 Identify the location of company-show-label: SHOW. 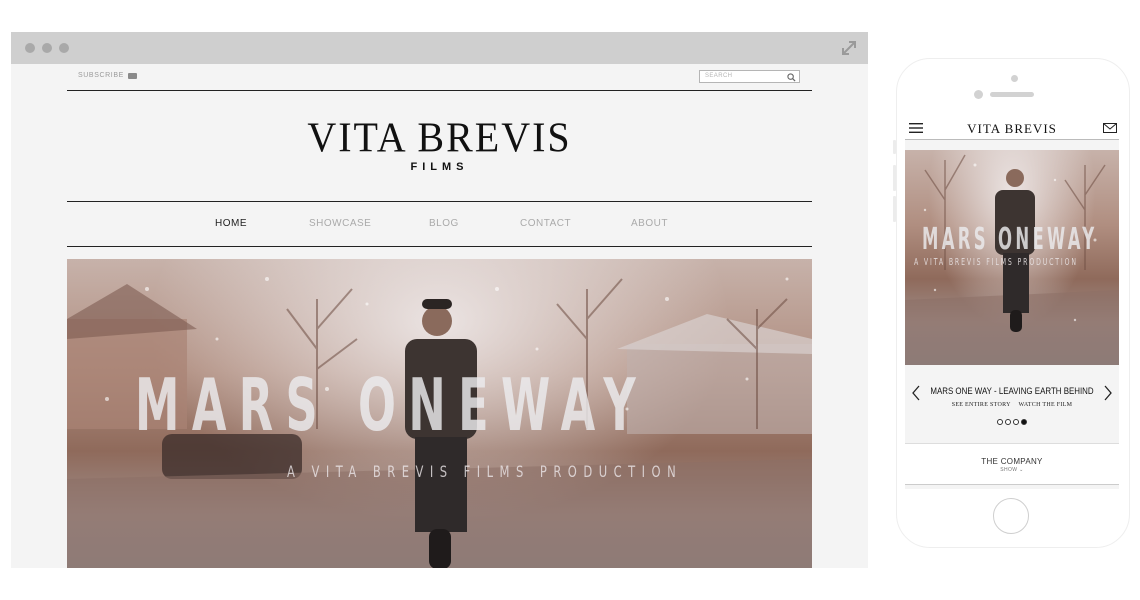
(1009, 470).